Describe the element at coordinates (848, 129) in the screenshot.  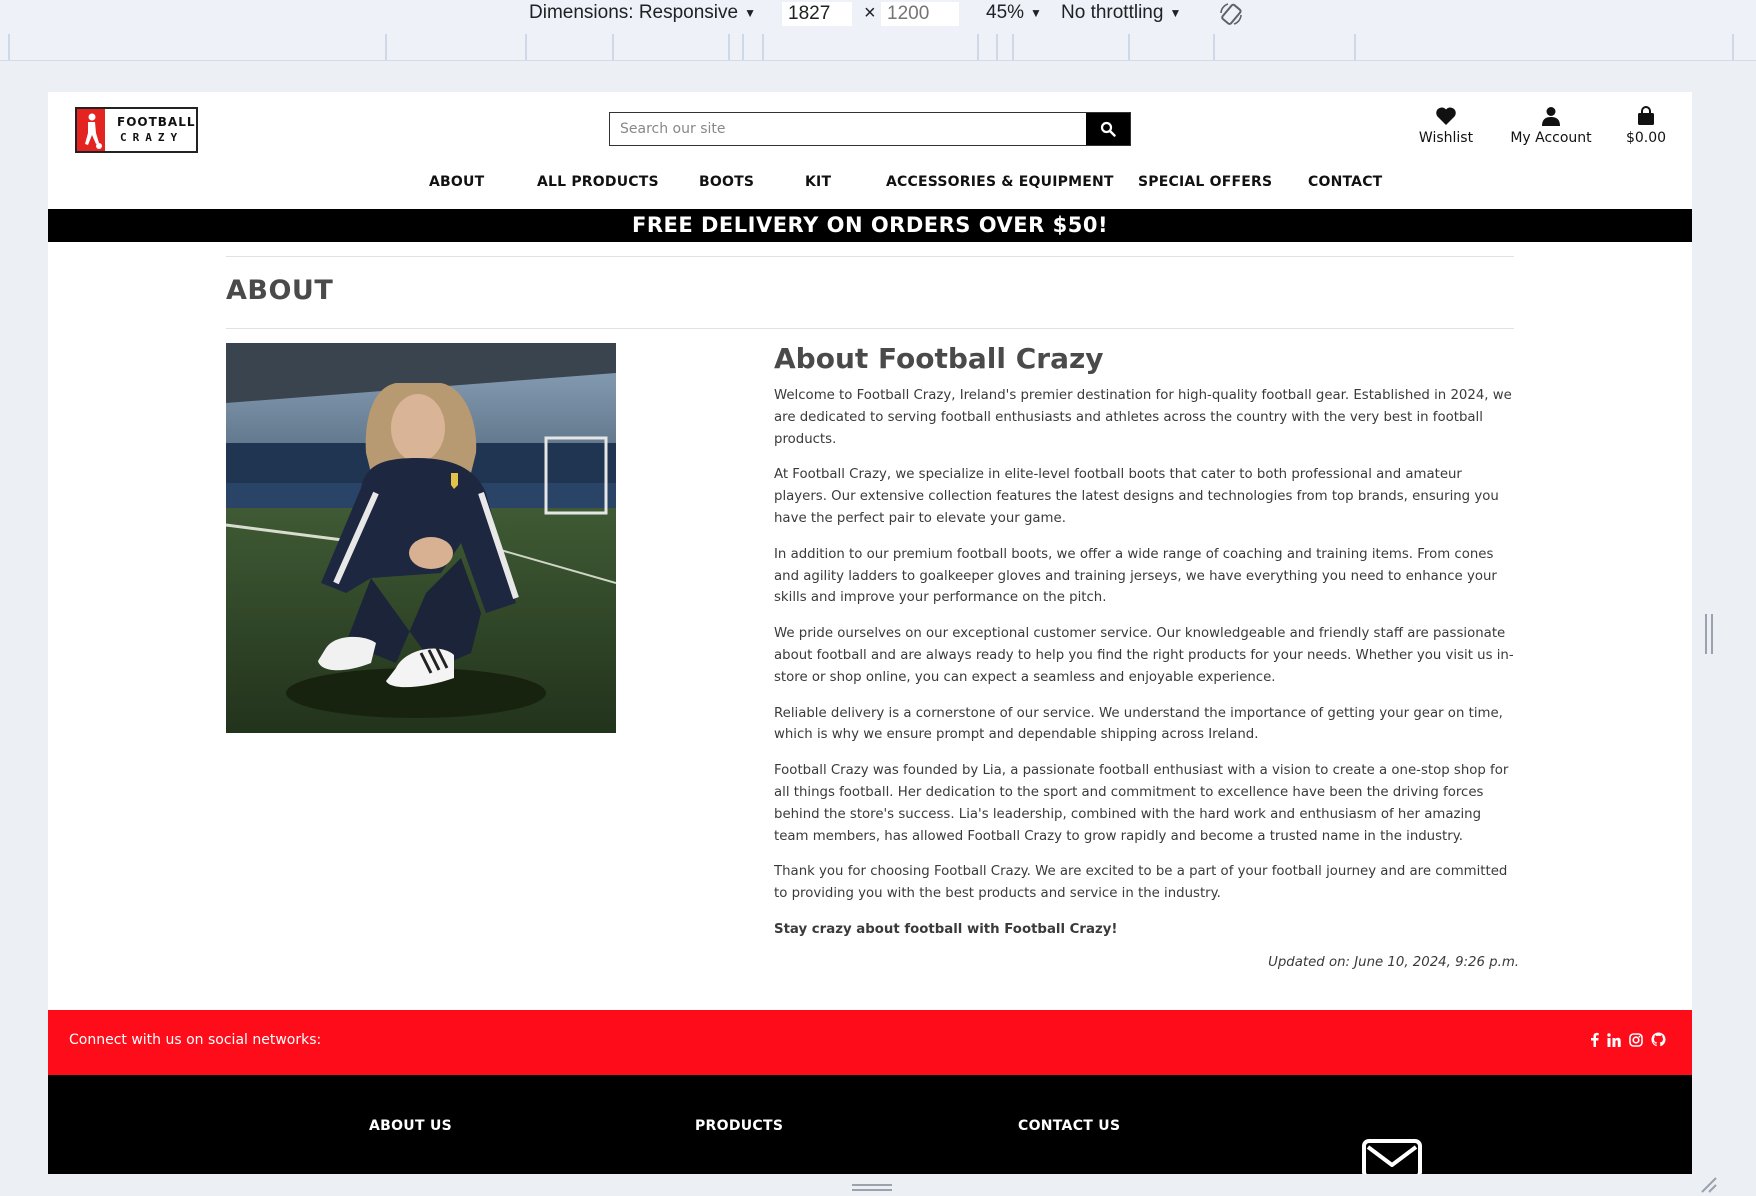
I see `search-input` at that location.